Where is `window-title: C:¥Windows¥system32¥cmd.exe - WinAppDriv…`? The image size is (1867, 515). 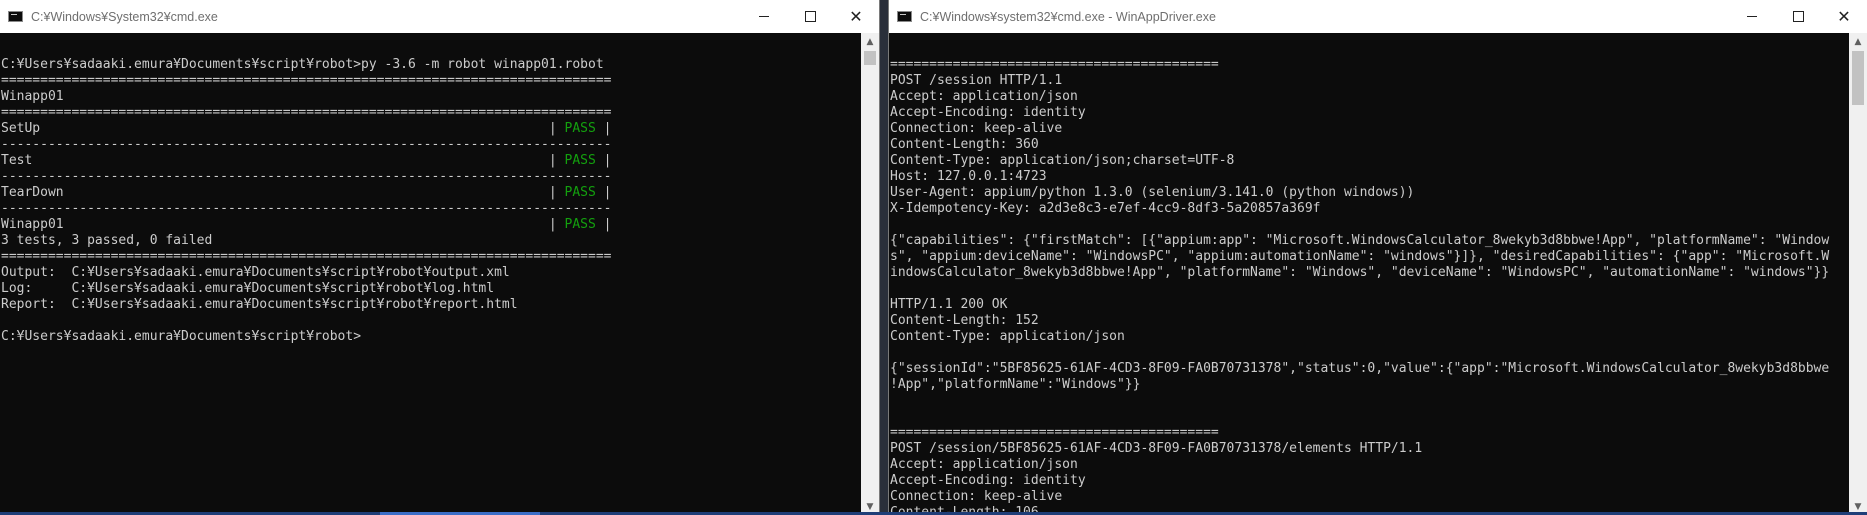
window-title: C:¥Windows¥system32¥cmd.exe - WinAppDriv… is located at coordinates (1068, 16).